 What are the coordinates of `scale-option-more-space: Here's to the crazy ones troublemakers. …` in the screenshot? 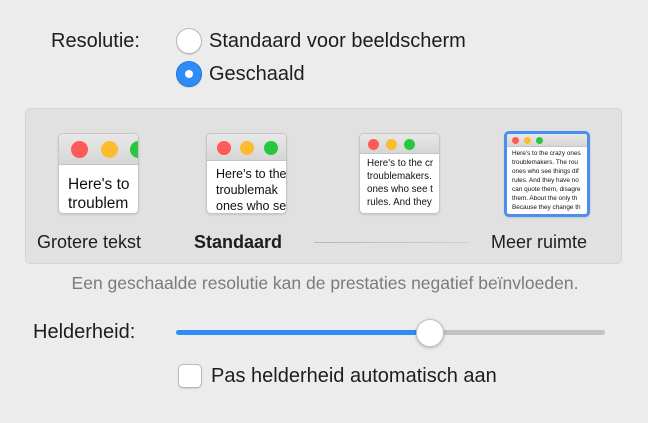 It's located at (547, 174).